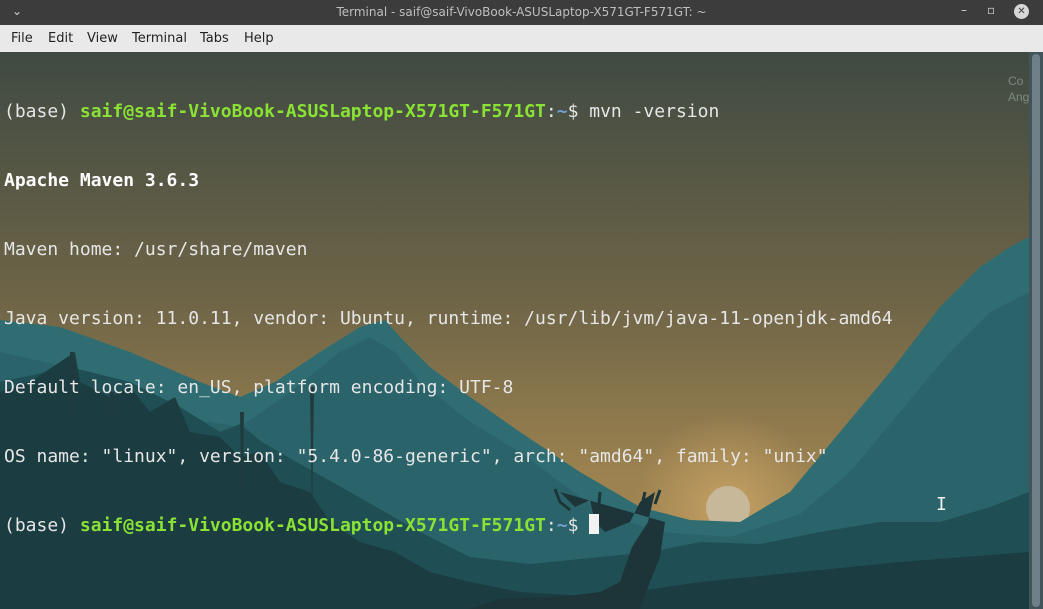  I want to click on menu-view: View, so click(102, 38).